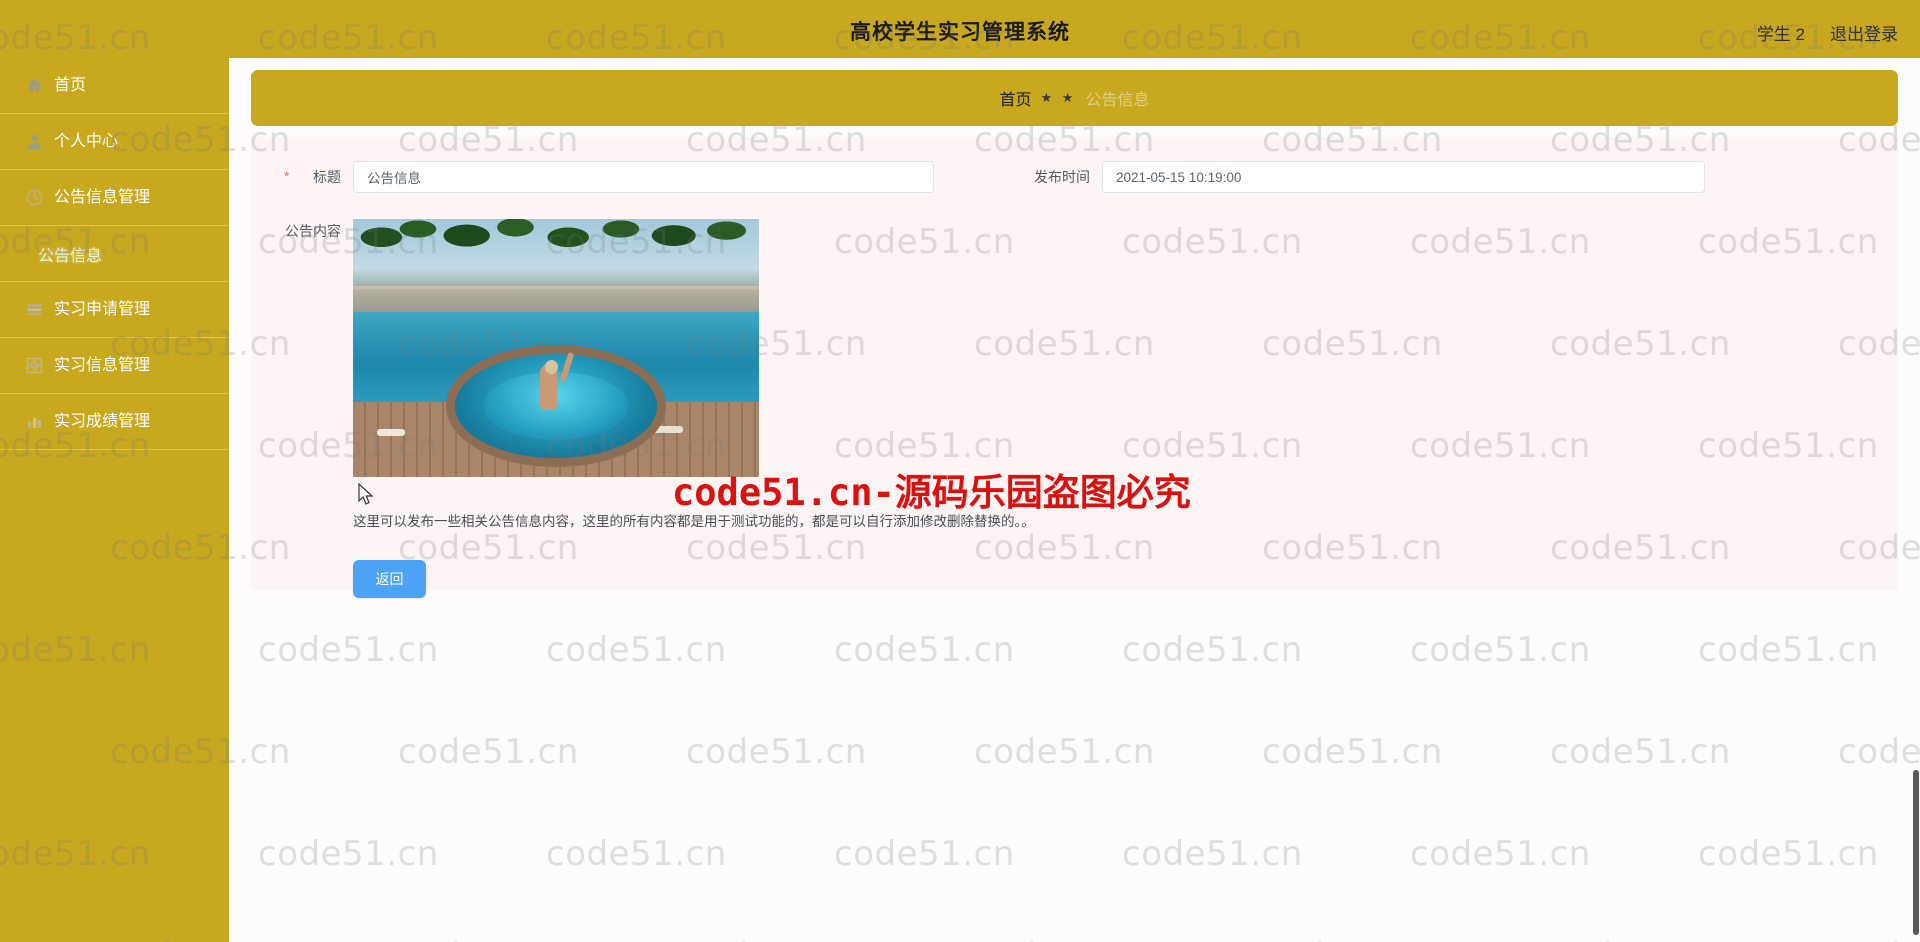 The width and height of the screenshot is (1920, 942). What do you see at coordinates (1016, 98) in the screenshot?
I see `breadcrumb-home: 首页` at bounding box center [1016, 98].